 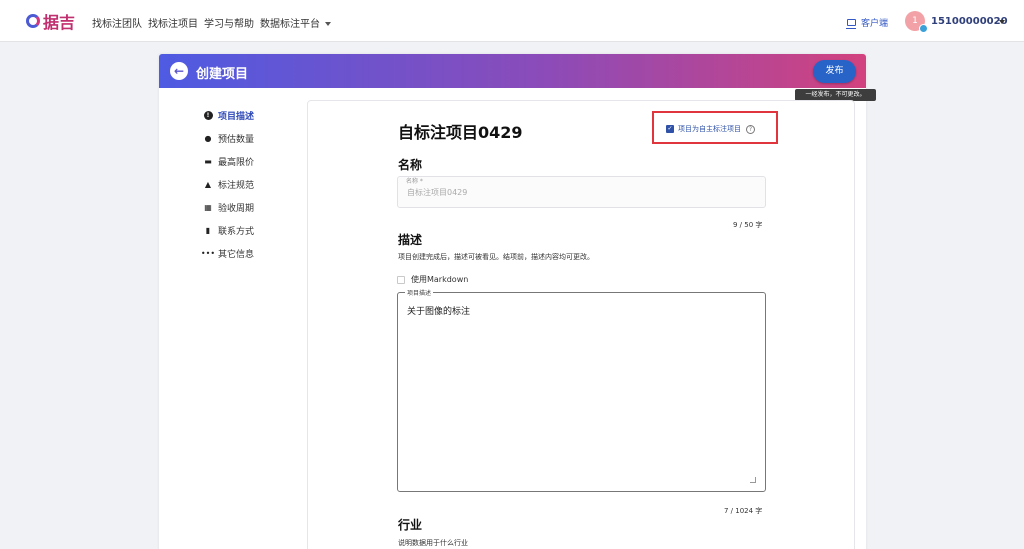 I want to click on self-annotate-label: 项目为自主标注项目, so click(x=709, y=129).